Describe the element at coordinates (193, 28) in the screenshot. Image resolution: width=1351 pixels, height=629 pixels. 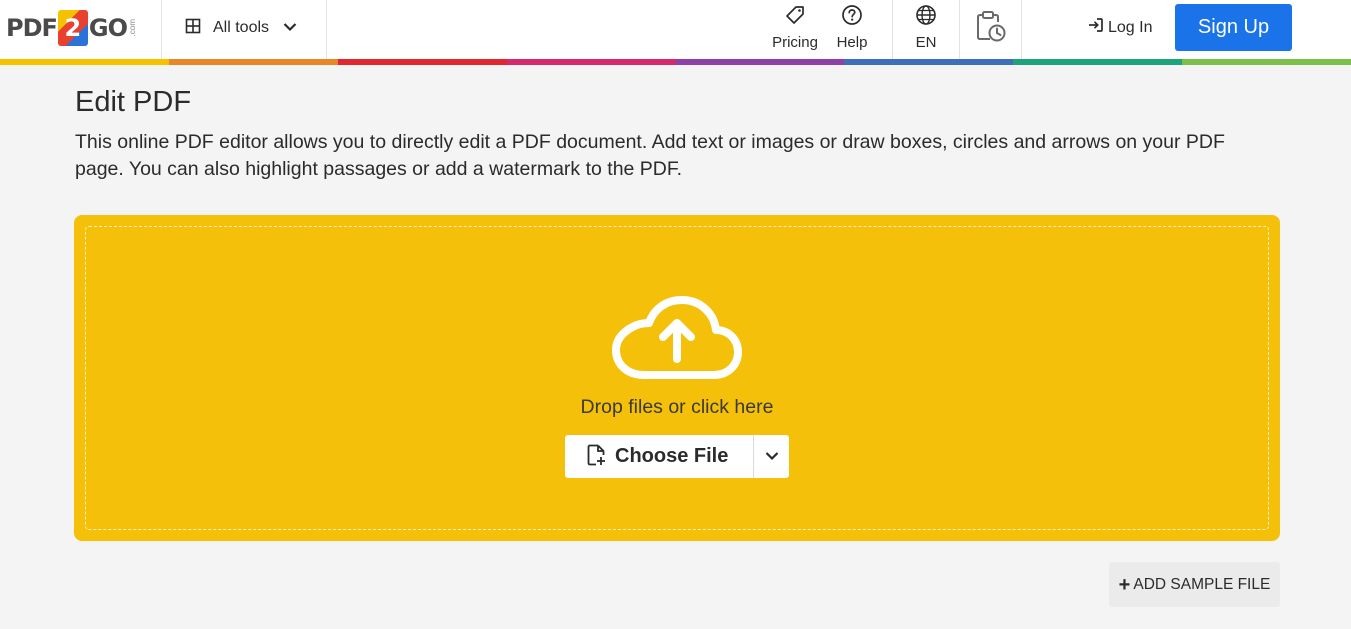
I see `grid-icon` at that location.